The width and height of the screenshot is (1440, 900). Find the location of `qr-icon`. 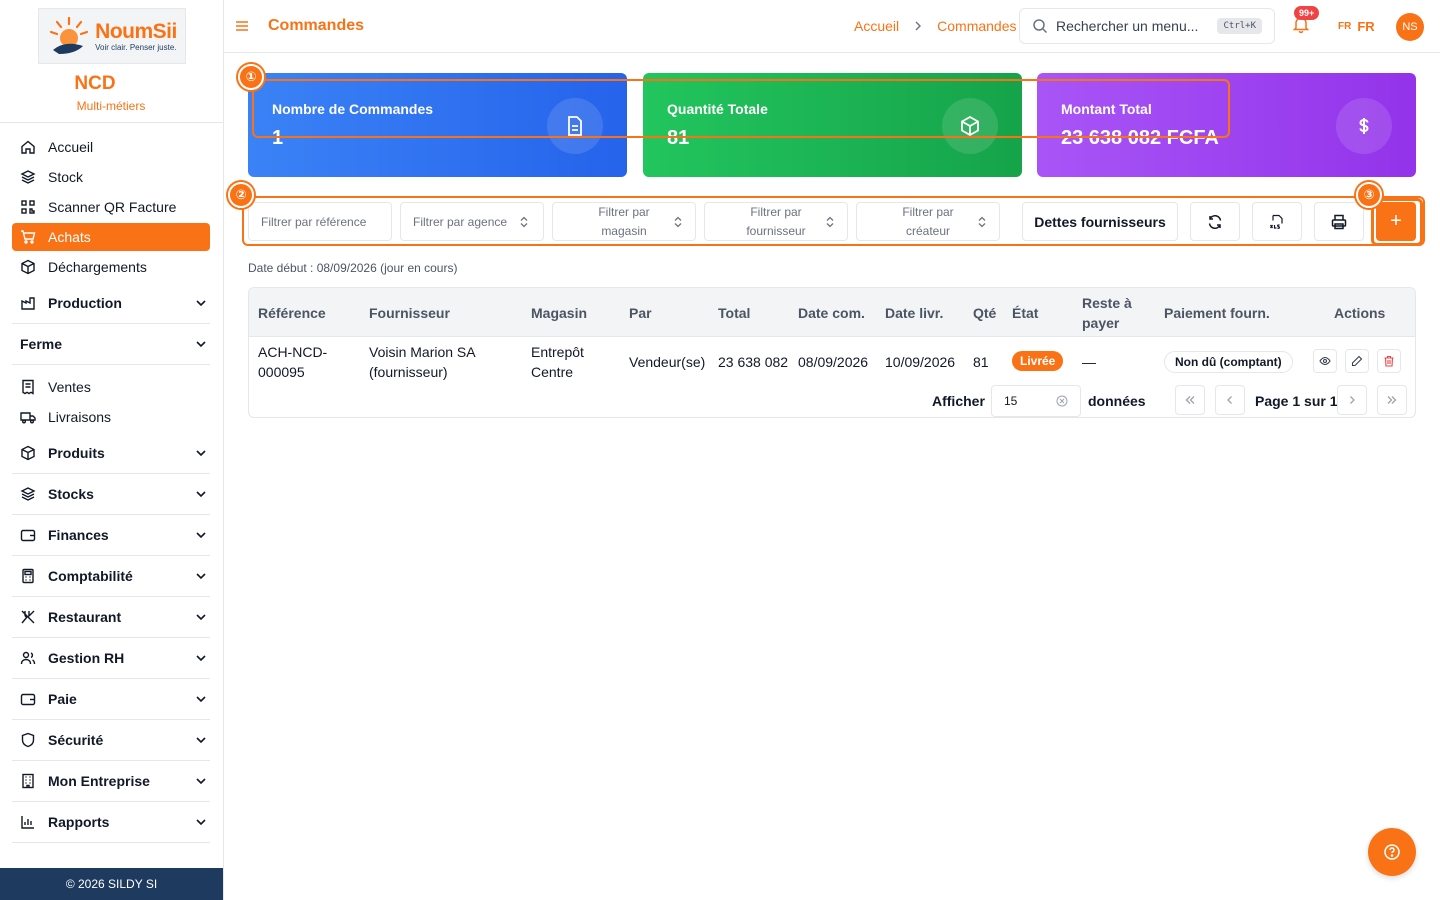

qr-icon is located at coordinates (28, 207).